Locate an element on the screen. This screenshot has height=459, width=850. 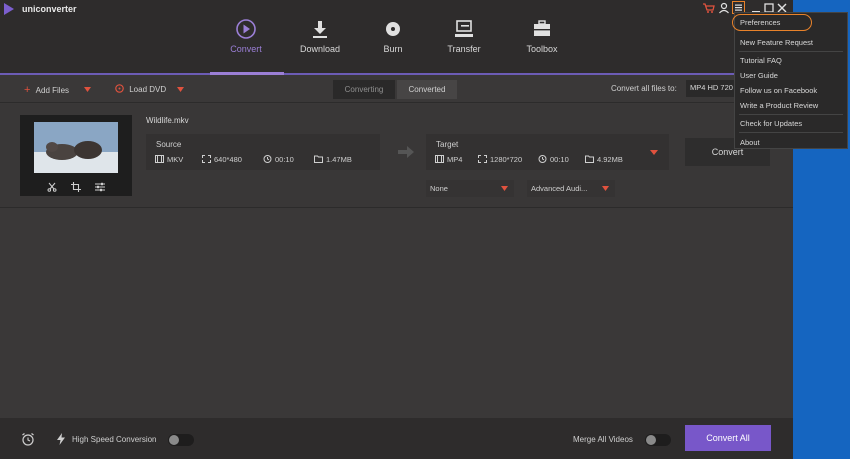
load-dvd-label: Load DVD is located at coordinates (148, 89).